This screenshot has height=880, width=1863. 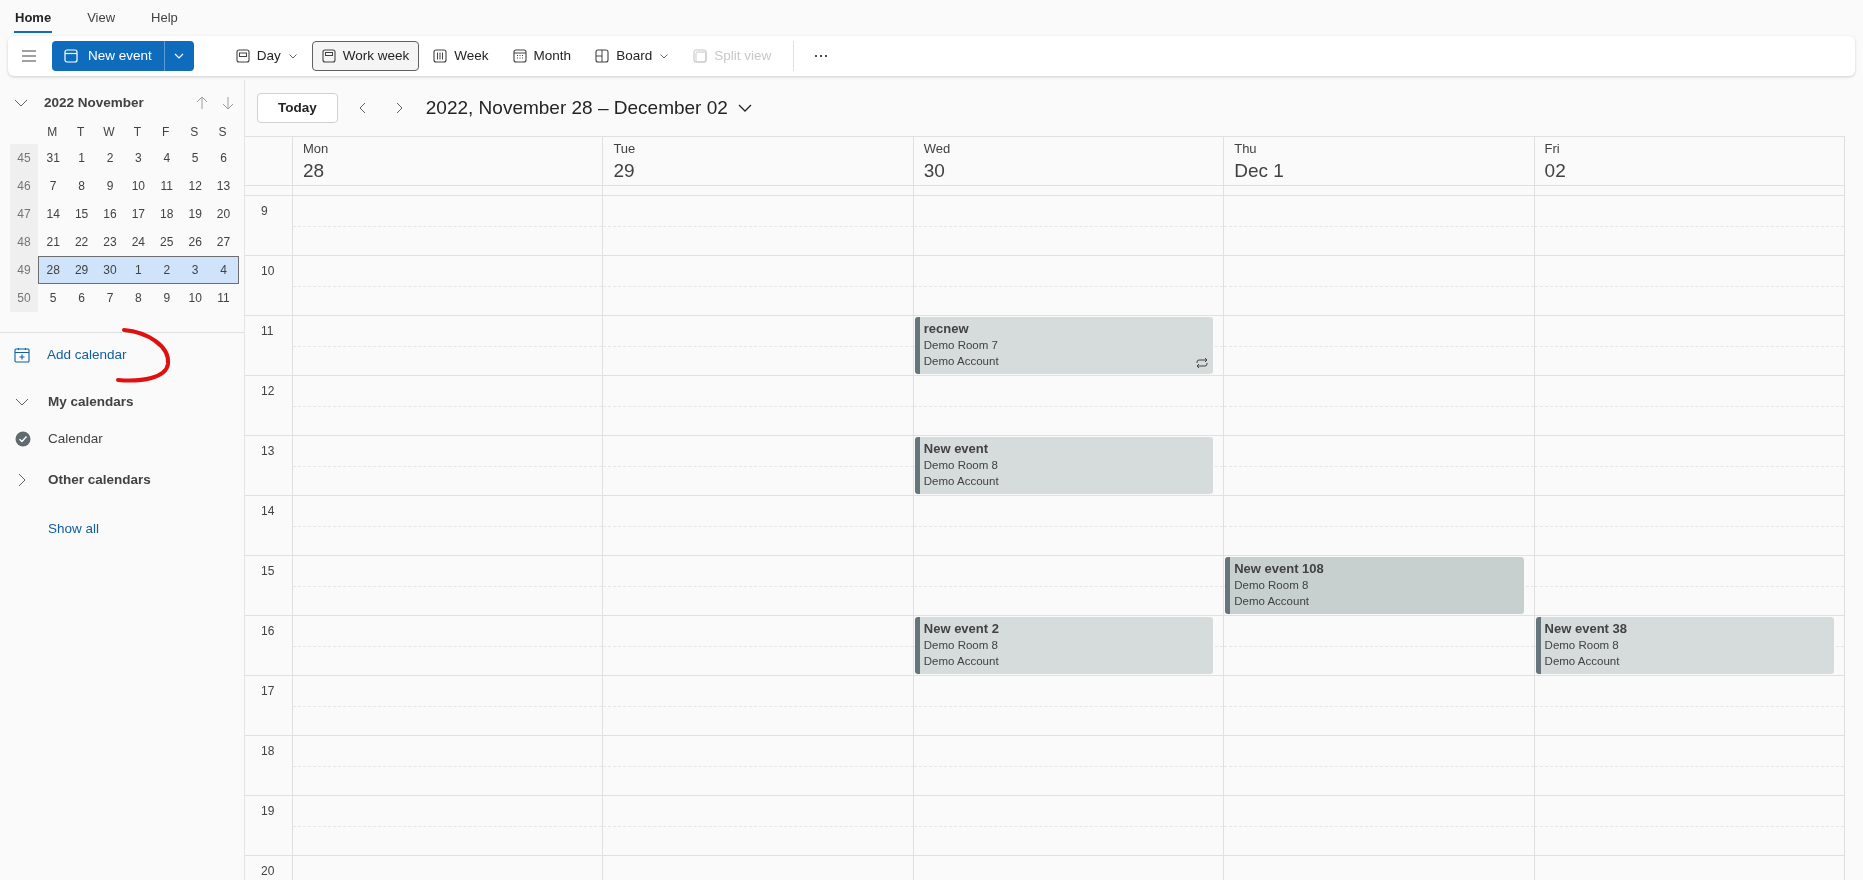 I want to click on calendar-day: 30, so click(x=110, y=270).